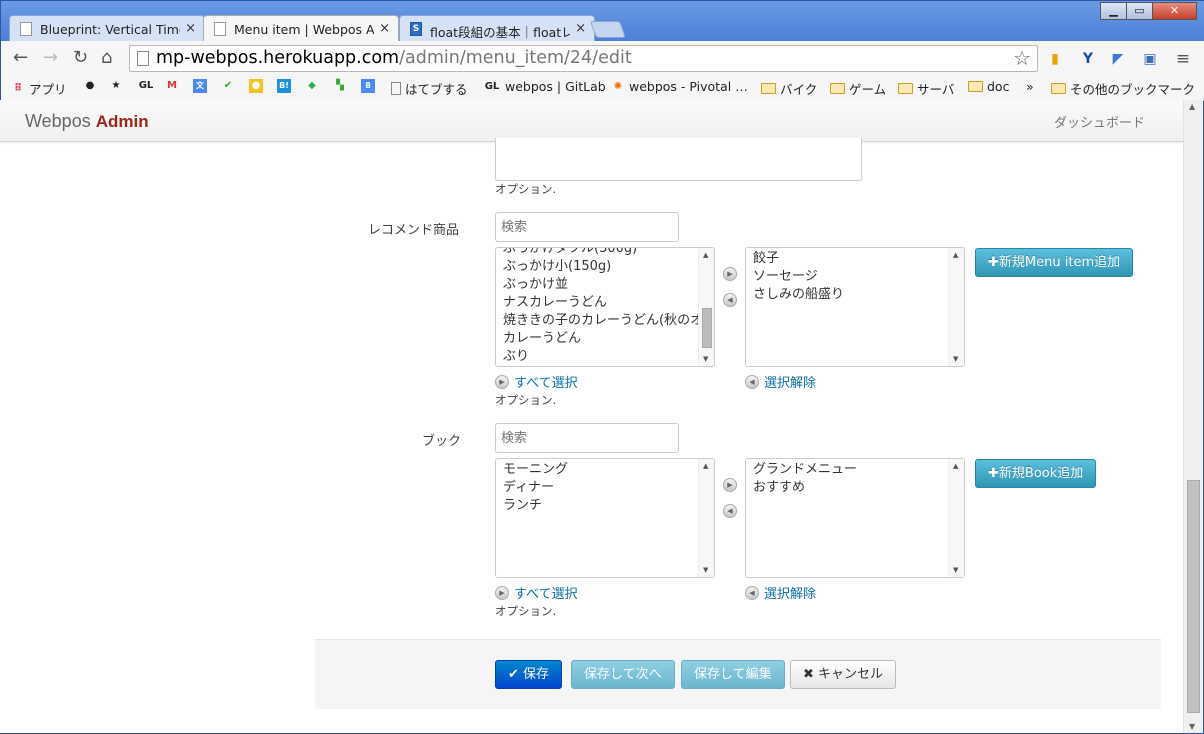  Describe the element at coordinates (1113, 11) in the screenshot. I see `minimize-icon: ▁` at that location.